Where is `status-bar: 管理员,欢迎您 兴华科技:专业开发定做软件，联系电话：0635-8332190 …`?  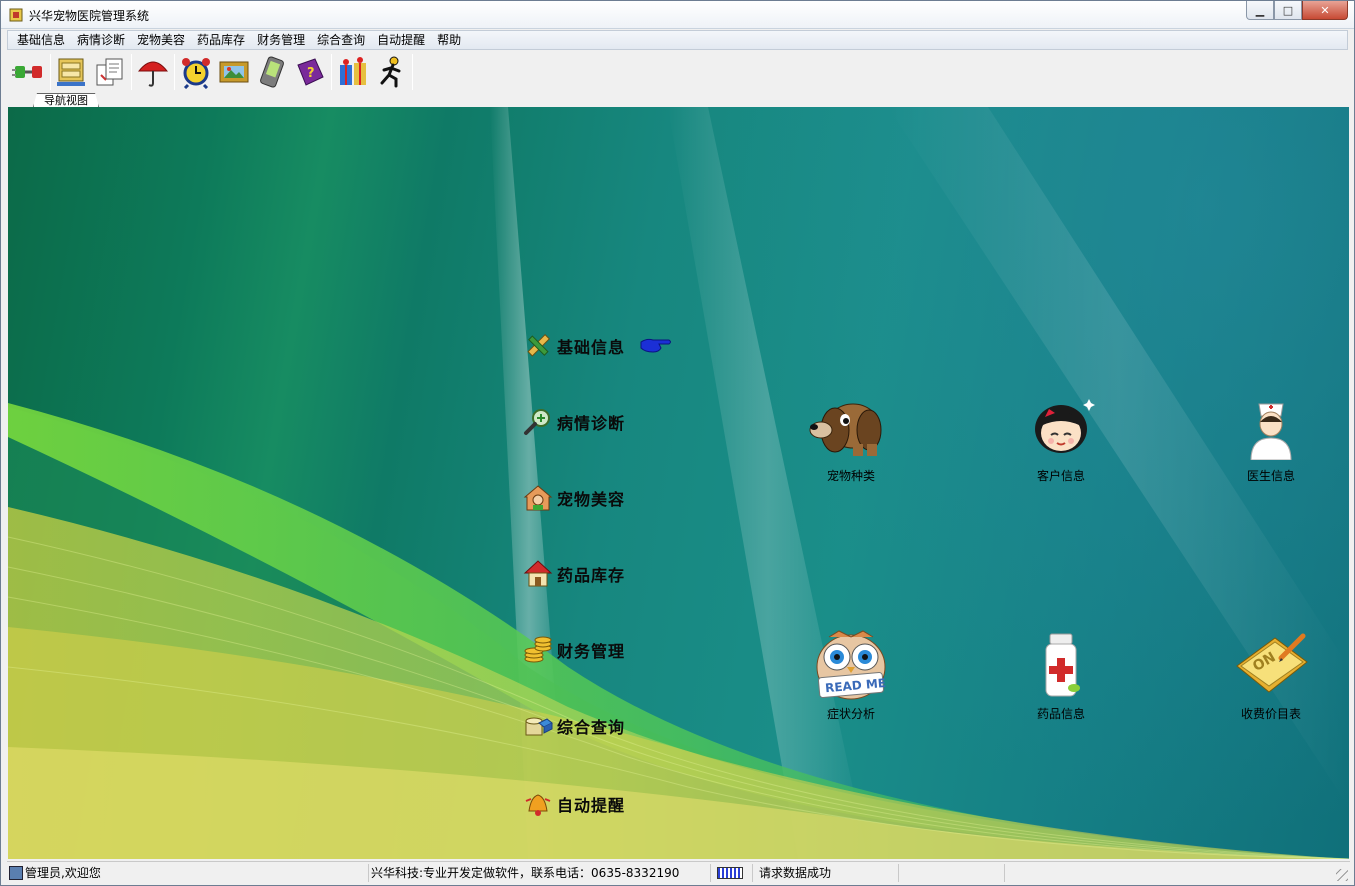 status-bar: 管理员,欢迎您 兴华科技:专业开发定做软件，联系电话：0635-8332190 … is located at coordinates (678, 872).